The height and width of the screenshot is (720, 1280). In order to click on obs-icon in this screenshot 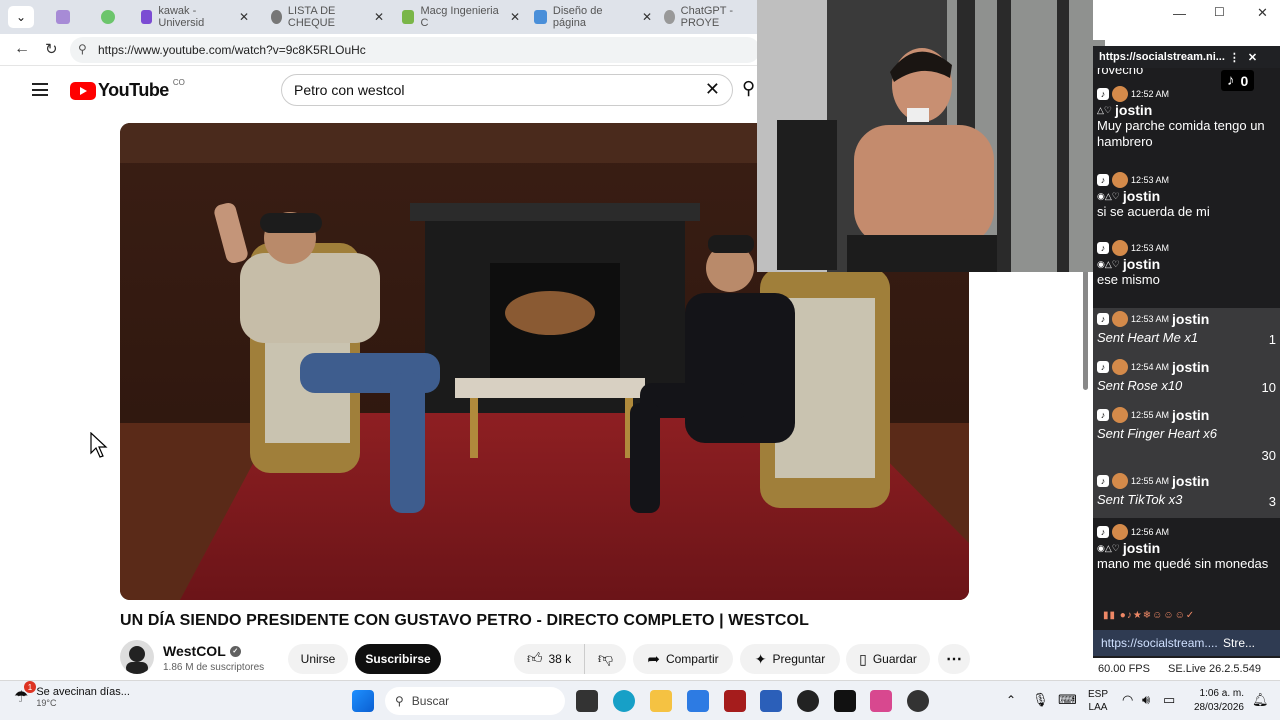, I will do `click(918, 701)`.